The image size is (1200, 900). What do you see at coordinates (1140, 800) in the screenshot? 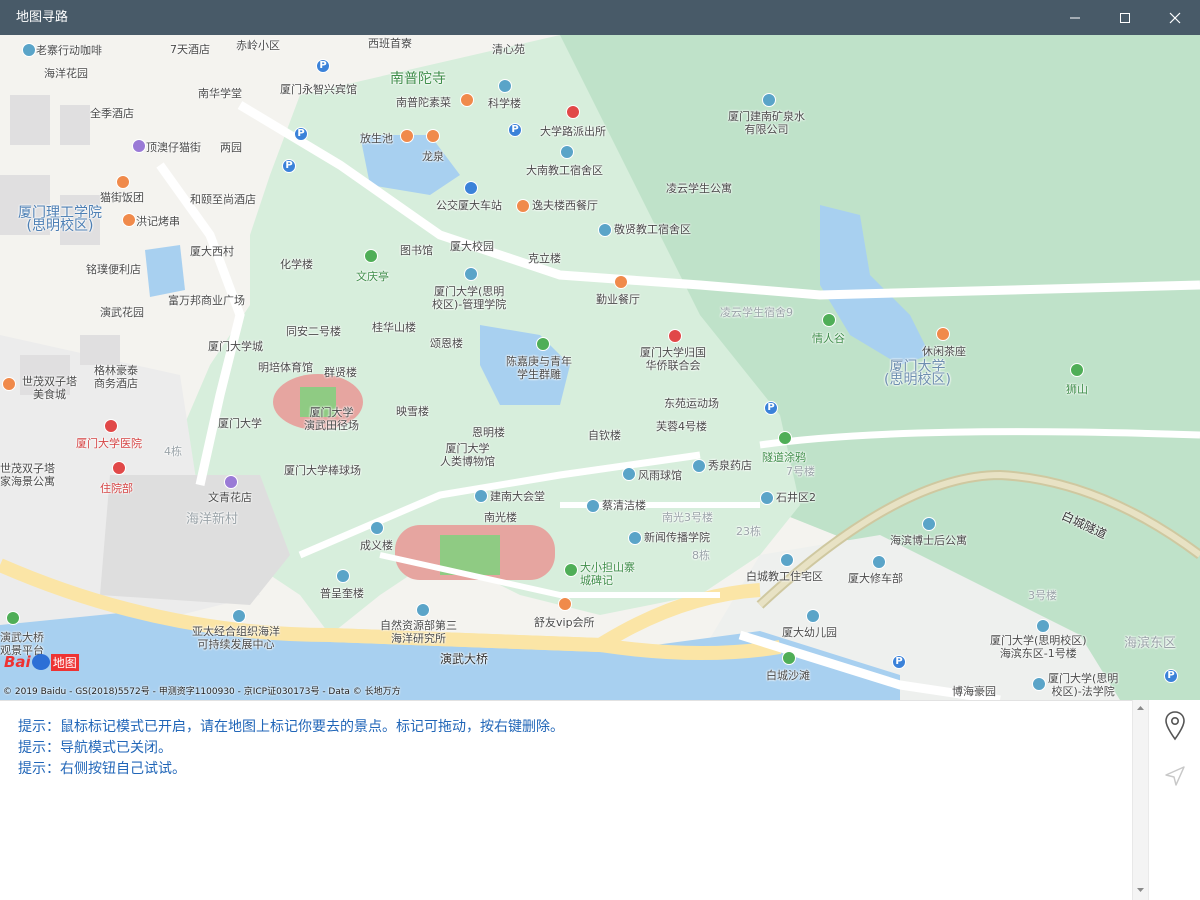
I see `log-scrollbar` at bounding box center [1140, 800].